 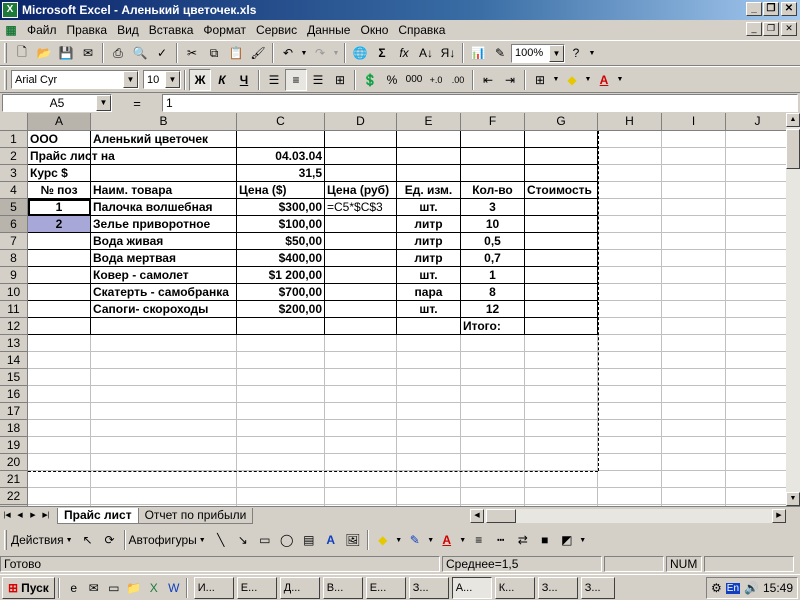 I want to click on cell-c18, so click(x=281, y=428).